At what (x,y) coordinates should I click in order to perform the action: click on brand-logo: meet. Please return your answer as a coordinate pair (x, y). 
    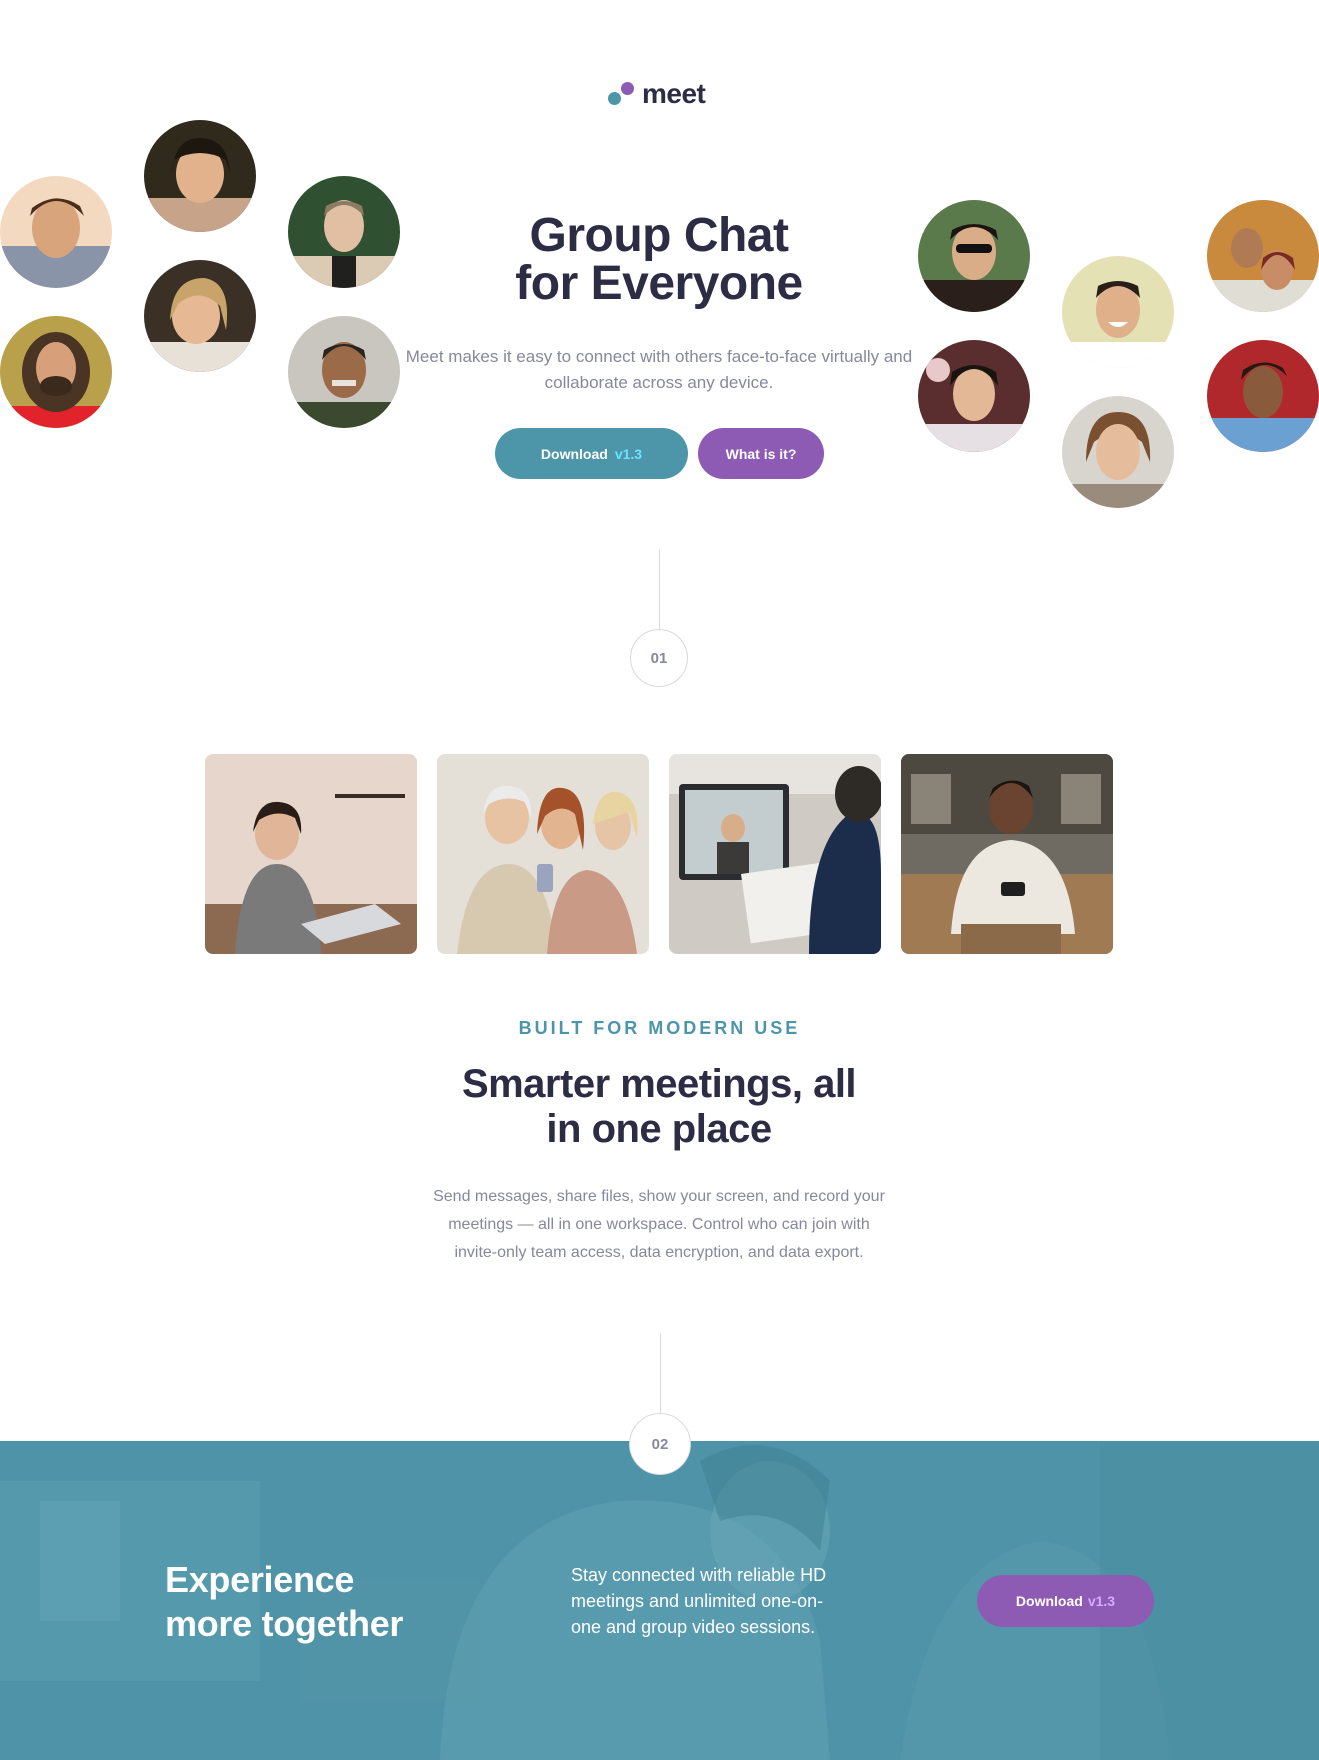
    Looking at the image, I should click on (657, 94).